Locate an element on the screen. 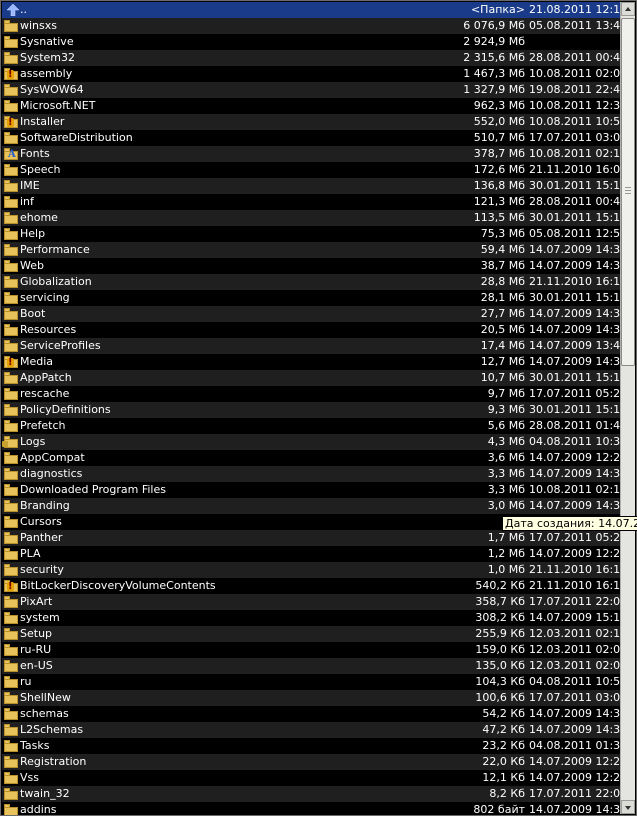  file-row: Logs 4,3 Мб 04.08.2011 10:33 is located at coordinates (311, 442).